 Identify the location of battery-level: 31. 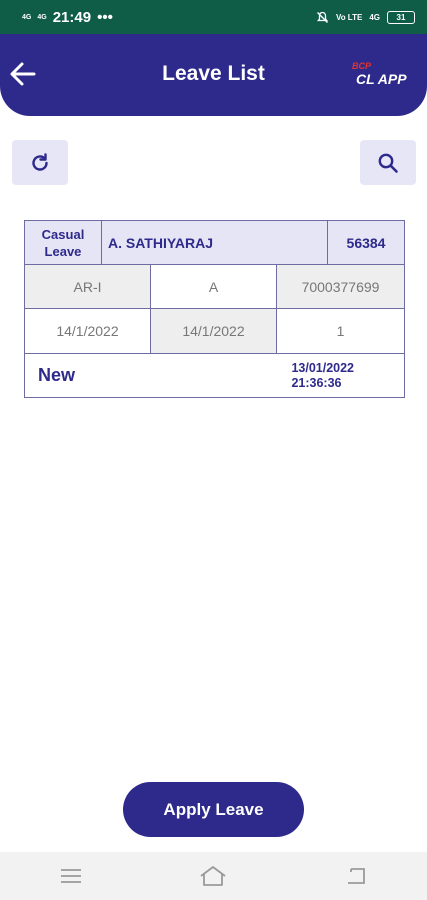
(401, 17).